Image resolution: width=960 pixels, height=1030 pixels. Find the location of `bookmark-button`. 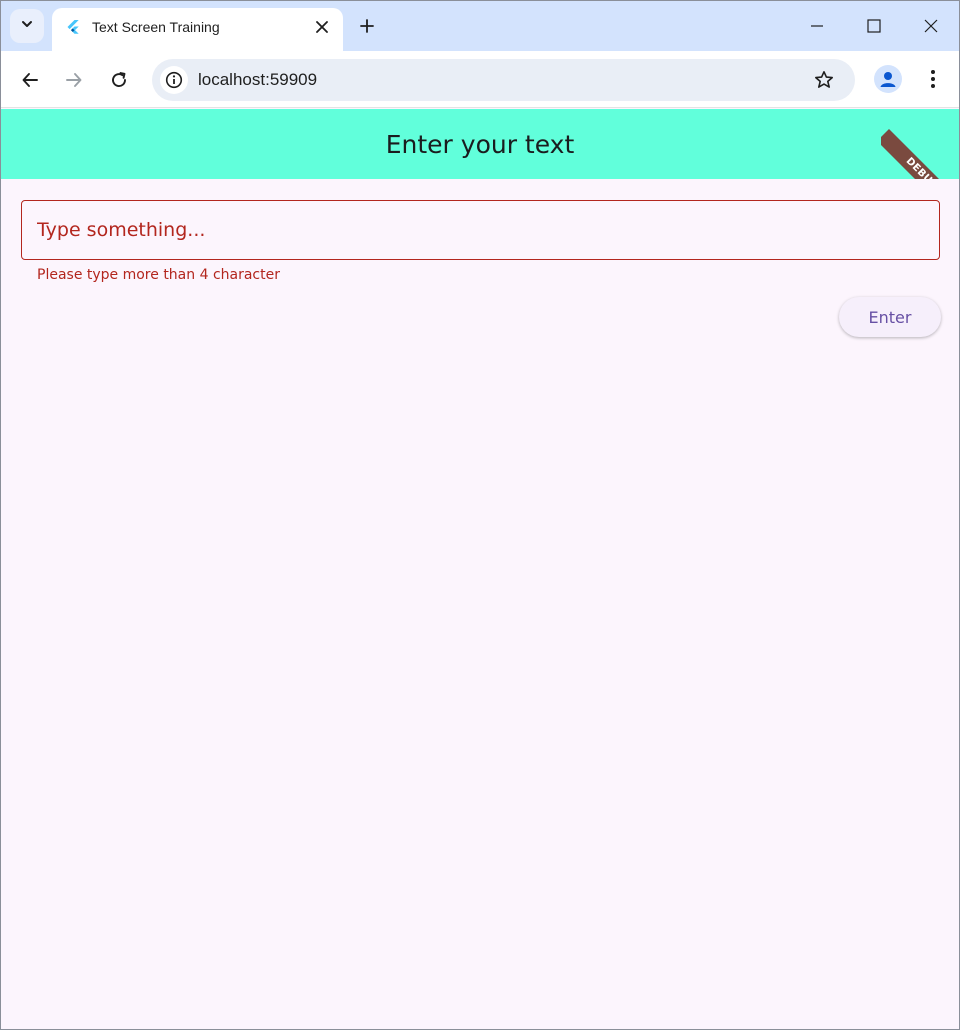

bookmark-button is located at coordinates (824, 80).